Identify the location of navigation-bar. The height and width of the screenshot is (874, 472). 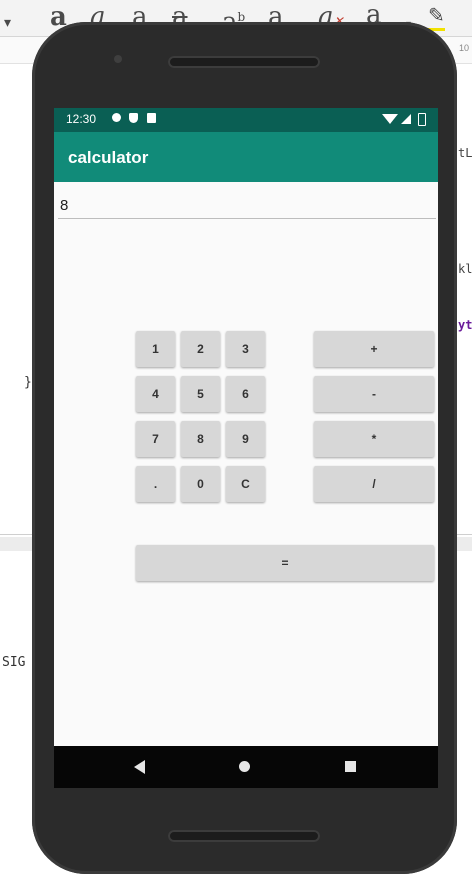
(246, 767).